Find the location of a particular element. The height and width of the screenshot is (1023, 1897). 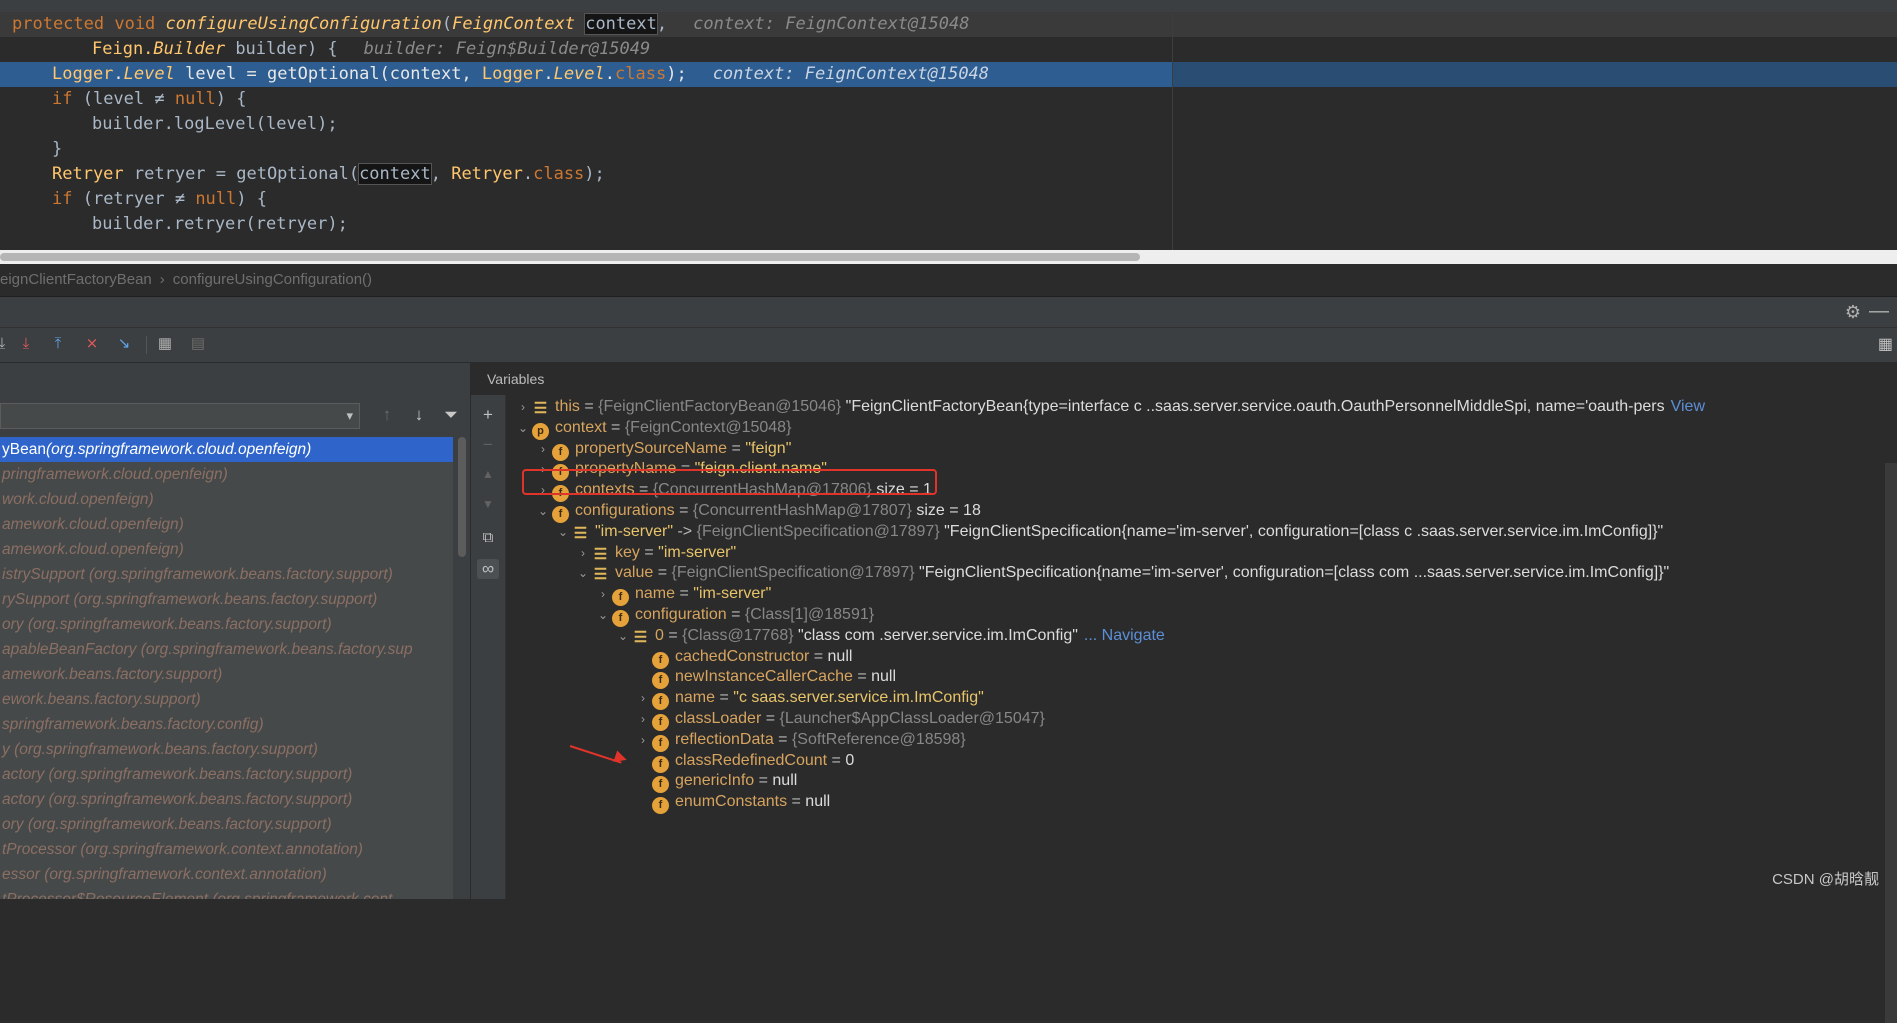

filter-icon: ⏷ is located at coordinates (451, 415).